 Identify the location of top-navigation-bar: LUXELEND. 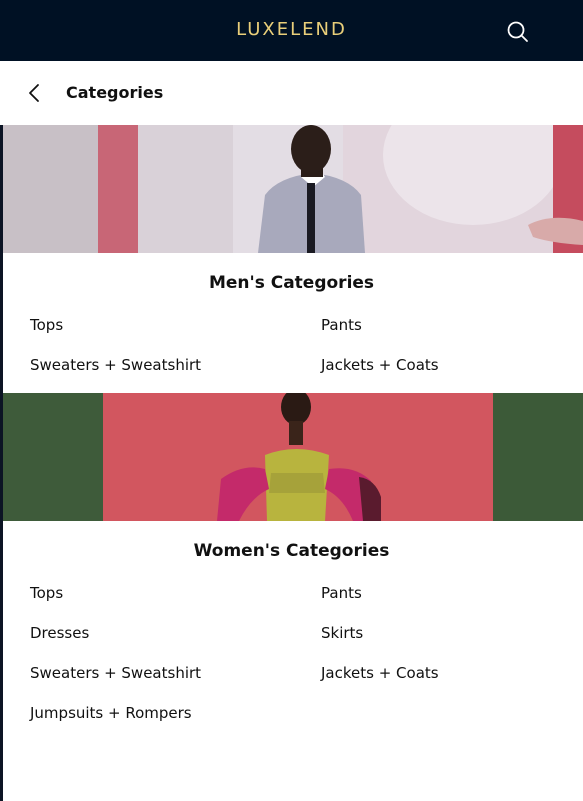
(291, 30).